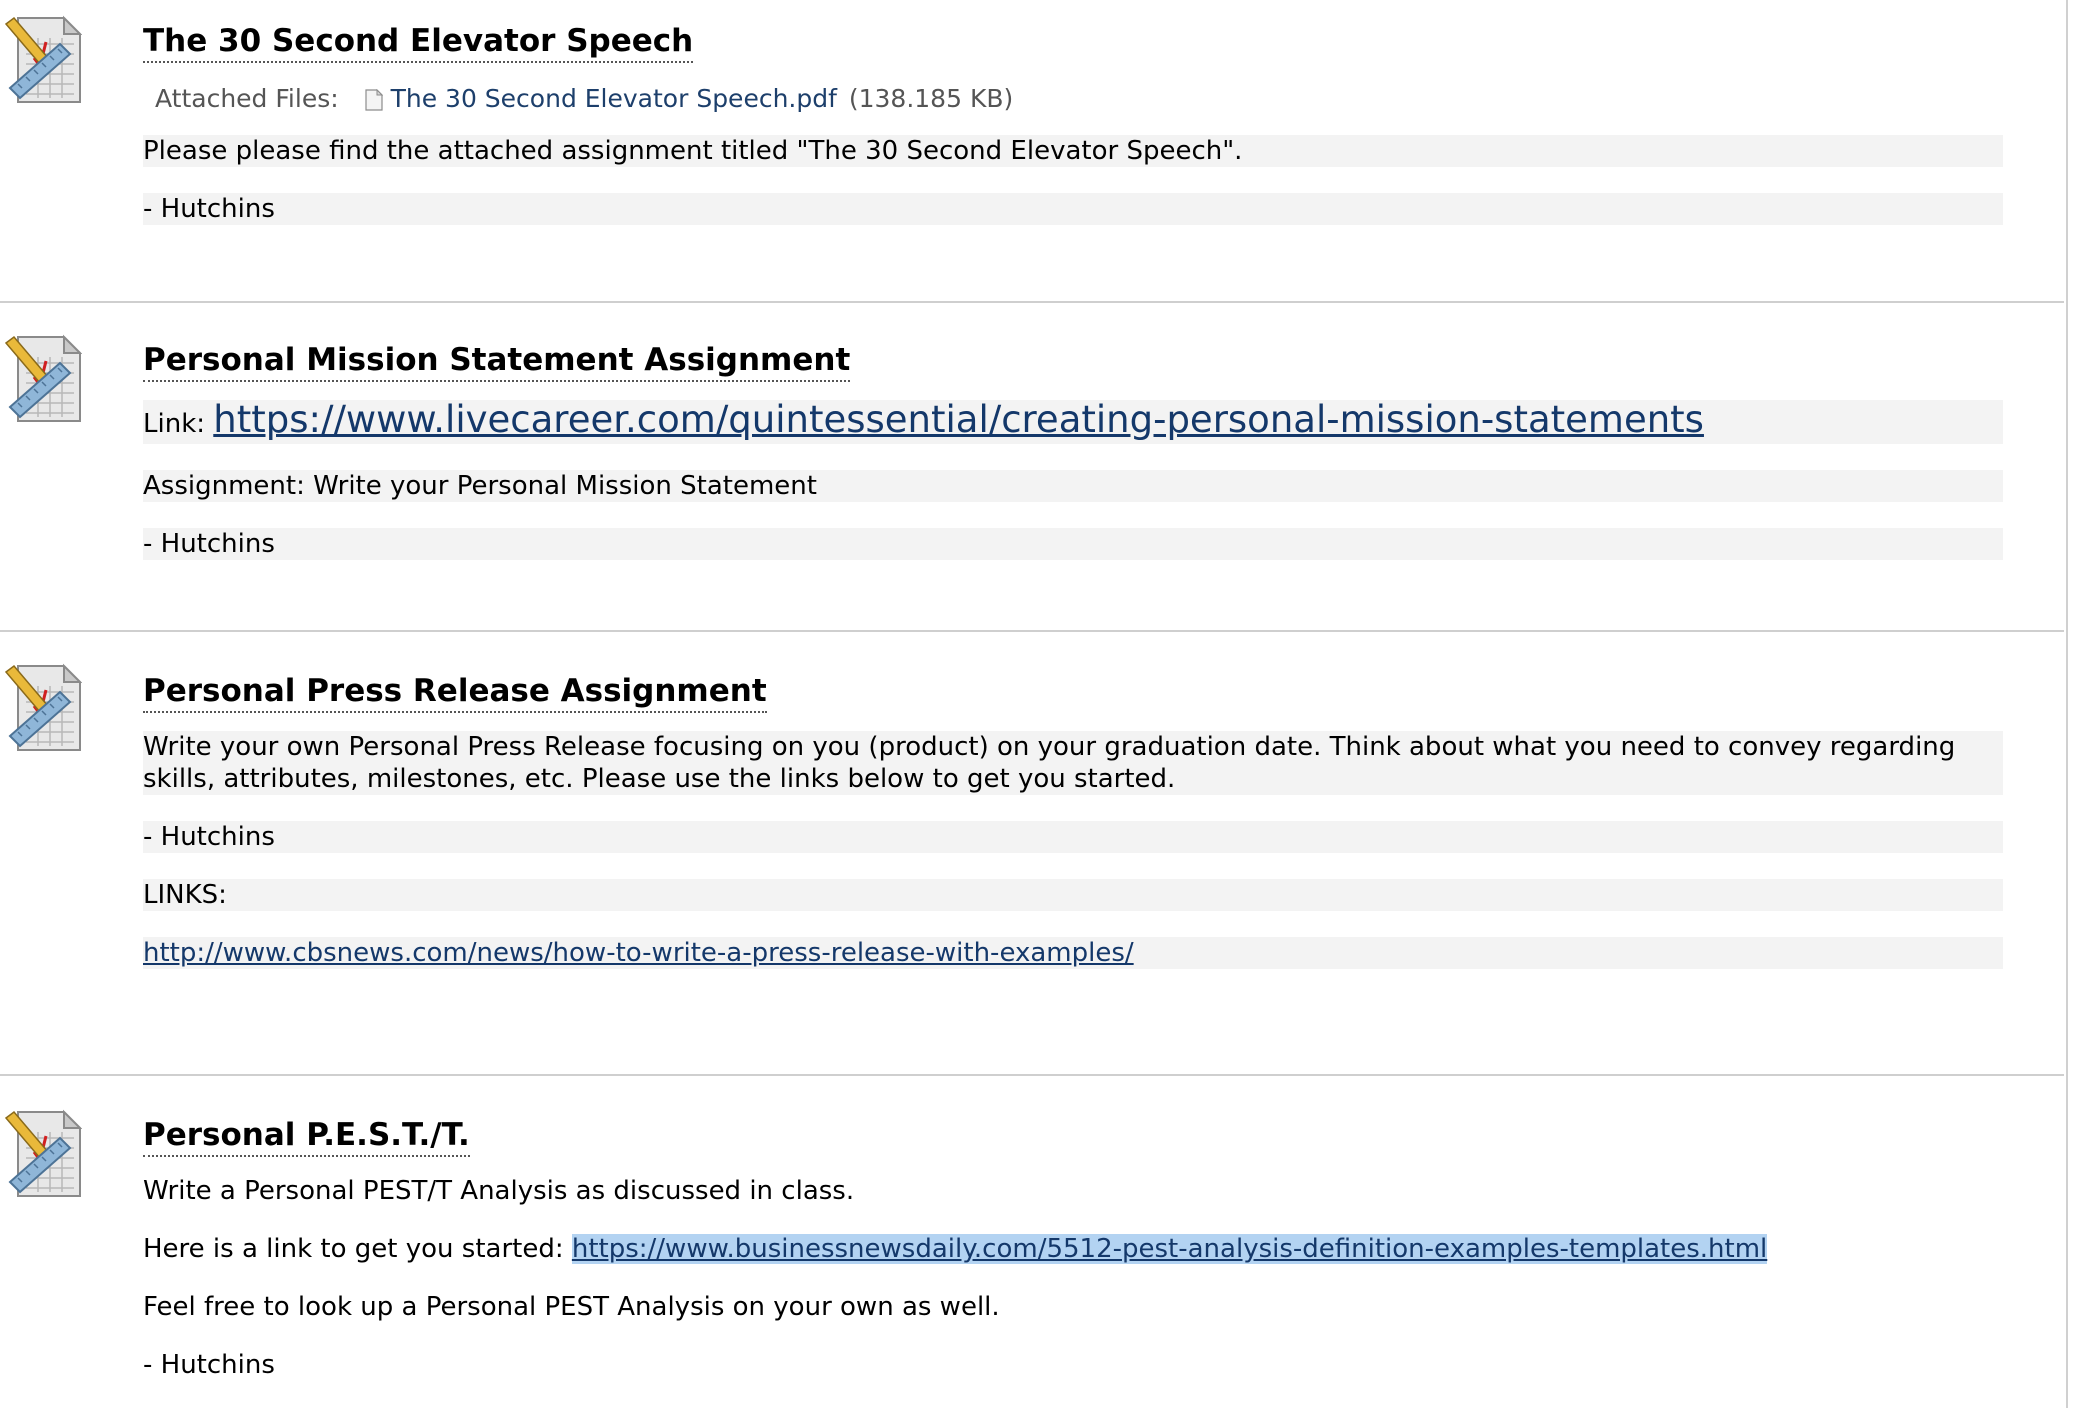  I want to click on item-title-link: The 30 Second Elevator Speech, so click(418, 42).